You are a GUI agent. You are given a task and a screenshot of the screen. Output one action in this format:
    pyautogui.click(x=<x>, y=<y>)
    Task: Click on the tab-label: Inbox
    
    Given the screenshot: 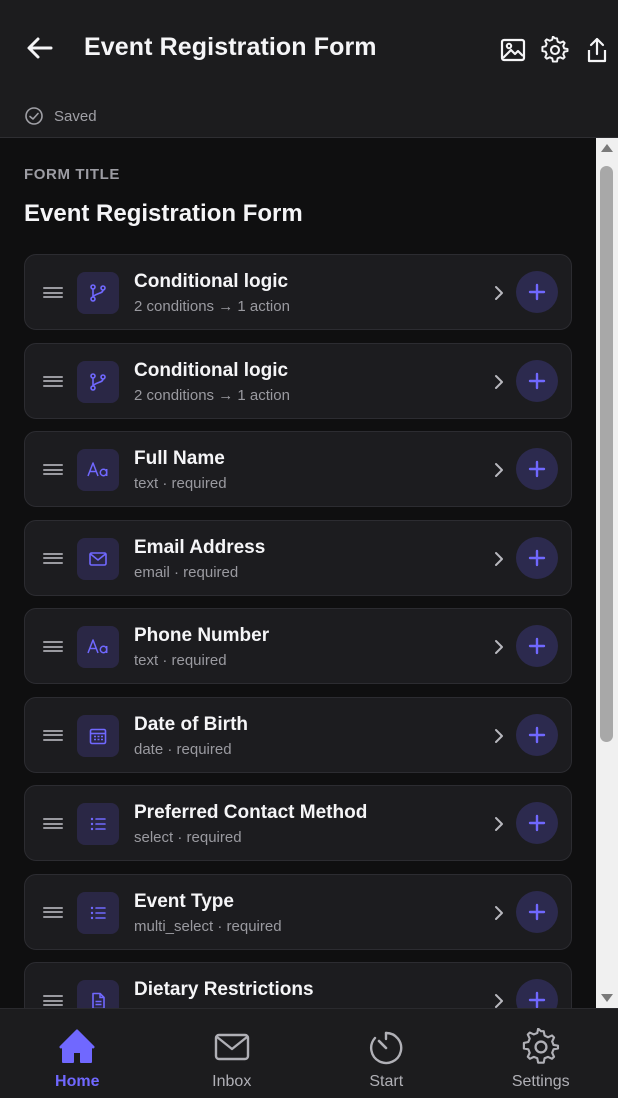 What is the action you would take?
    pyautogui.click(x=232, y=1081)
    